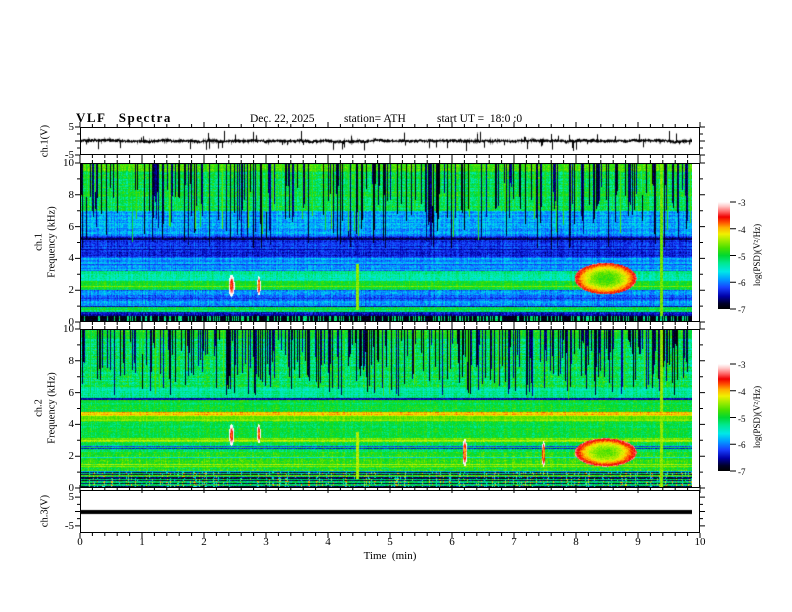  I want to click on x-tick-label: 0, so click(80, 542).